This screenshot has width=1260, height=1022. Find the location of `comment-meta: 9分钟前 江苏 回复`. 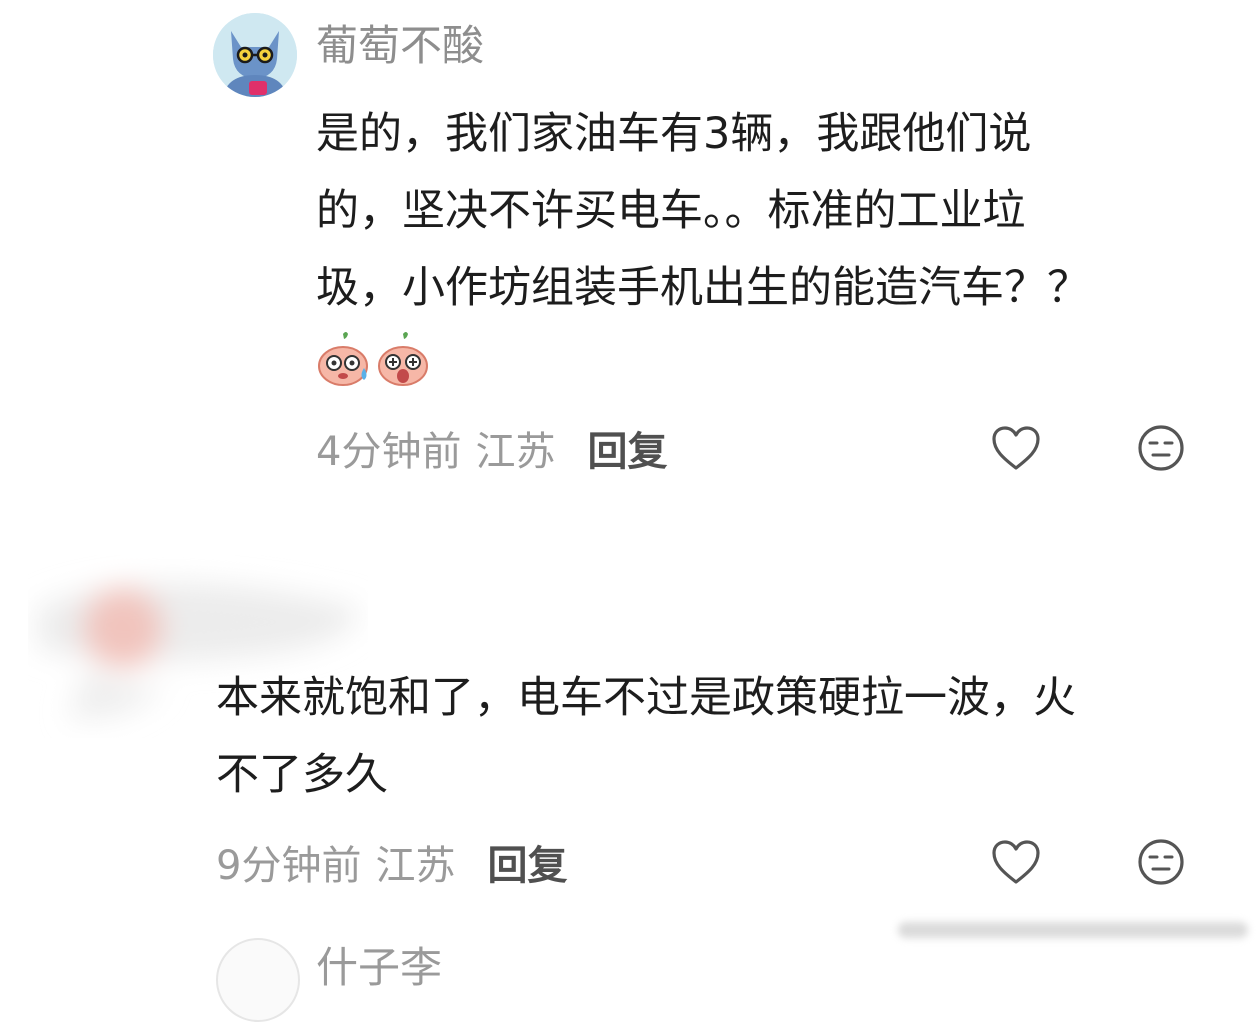

comment-meta: 9分钟前 江苏 回复 is located at coordinates (391, 862).